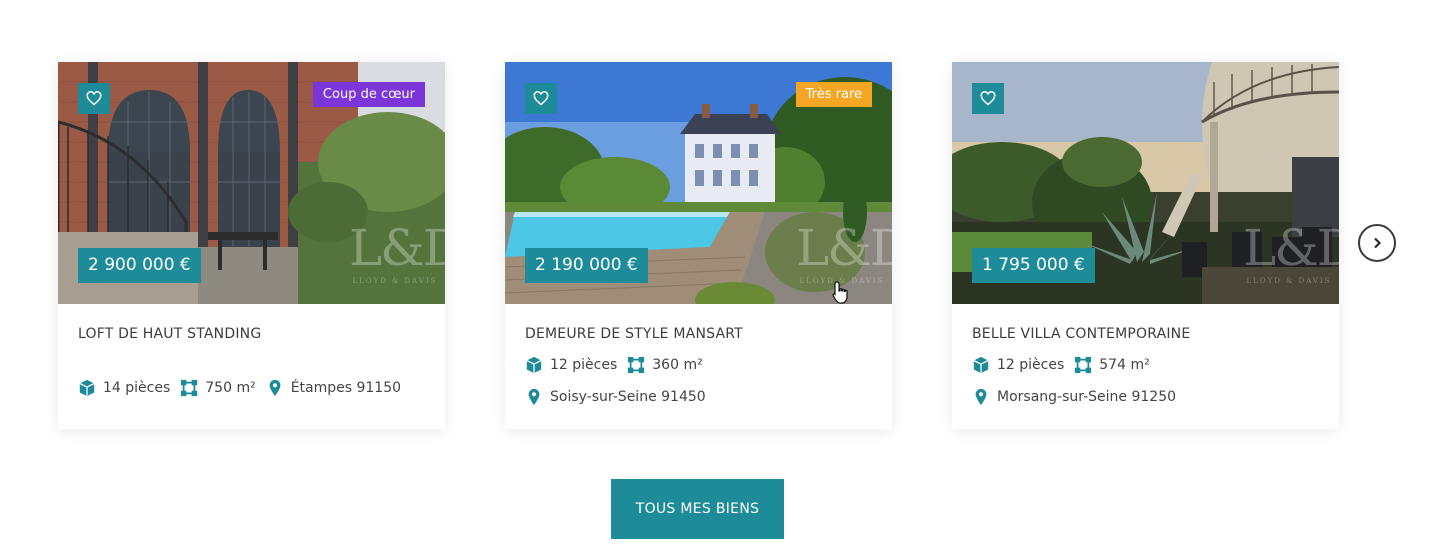 This screenshot has height=558, width=1429. What do you see at coordinates (628, 397) in the screenshot?
I see `location: Soisy-sur-Seine 91450` at bounding box center [628, 397].